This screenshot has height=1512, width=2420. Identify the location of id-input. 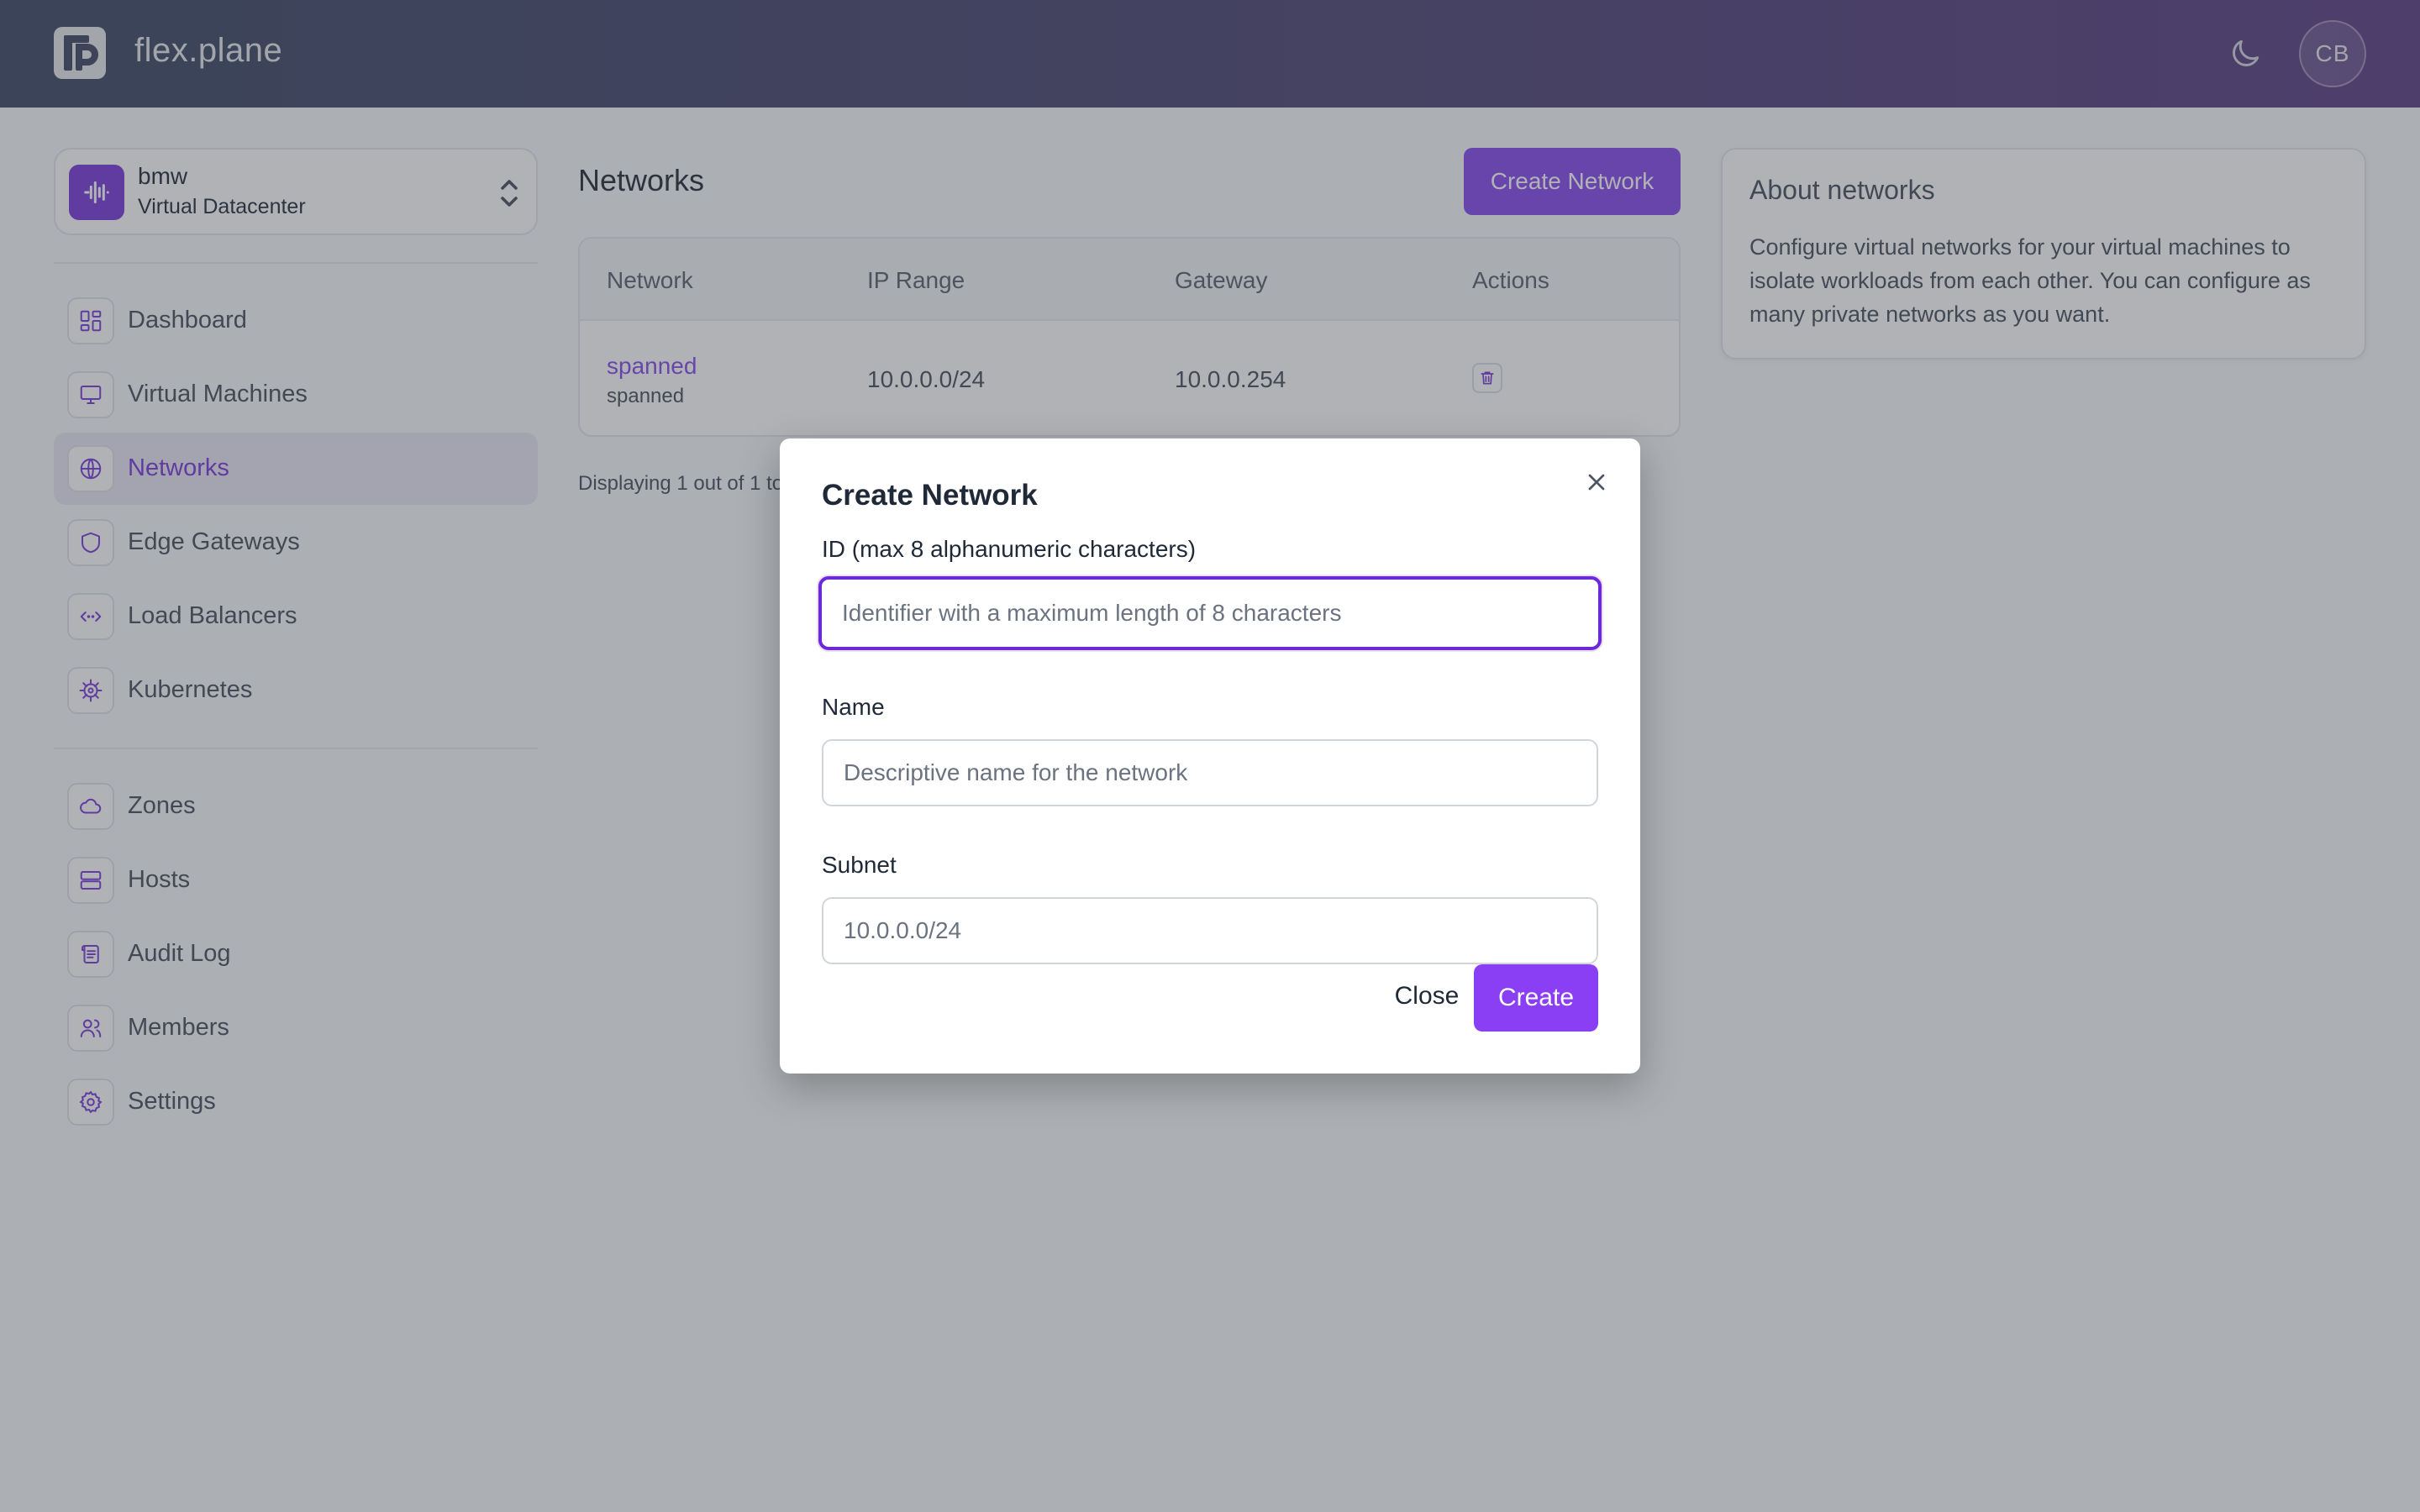
(1210, 613).